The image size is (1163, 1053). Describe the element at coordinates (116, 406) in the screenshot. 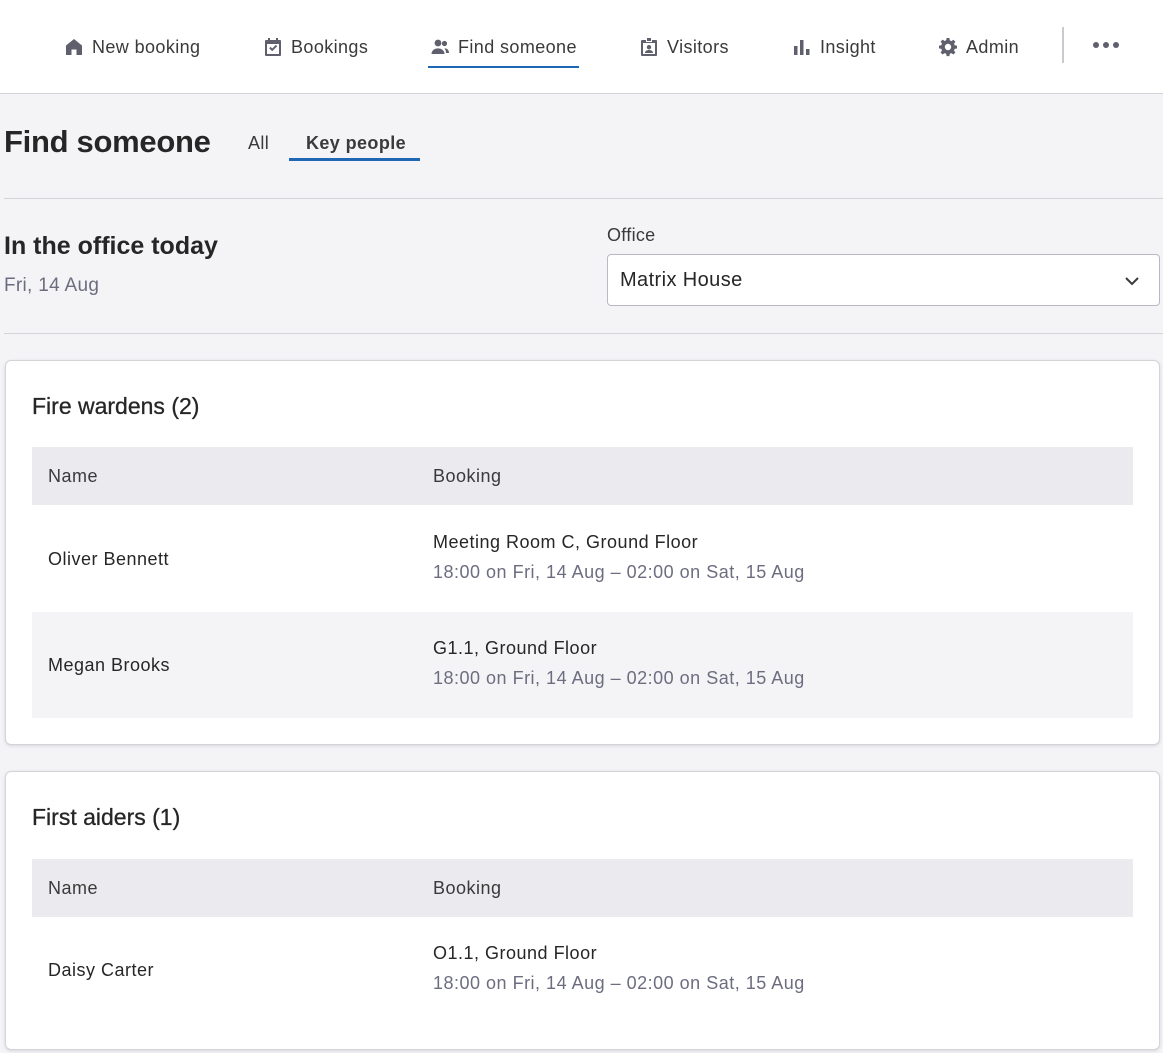

I see `card-title: Fire wardens (2)` at that location.